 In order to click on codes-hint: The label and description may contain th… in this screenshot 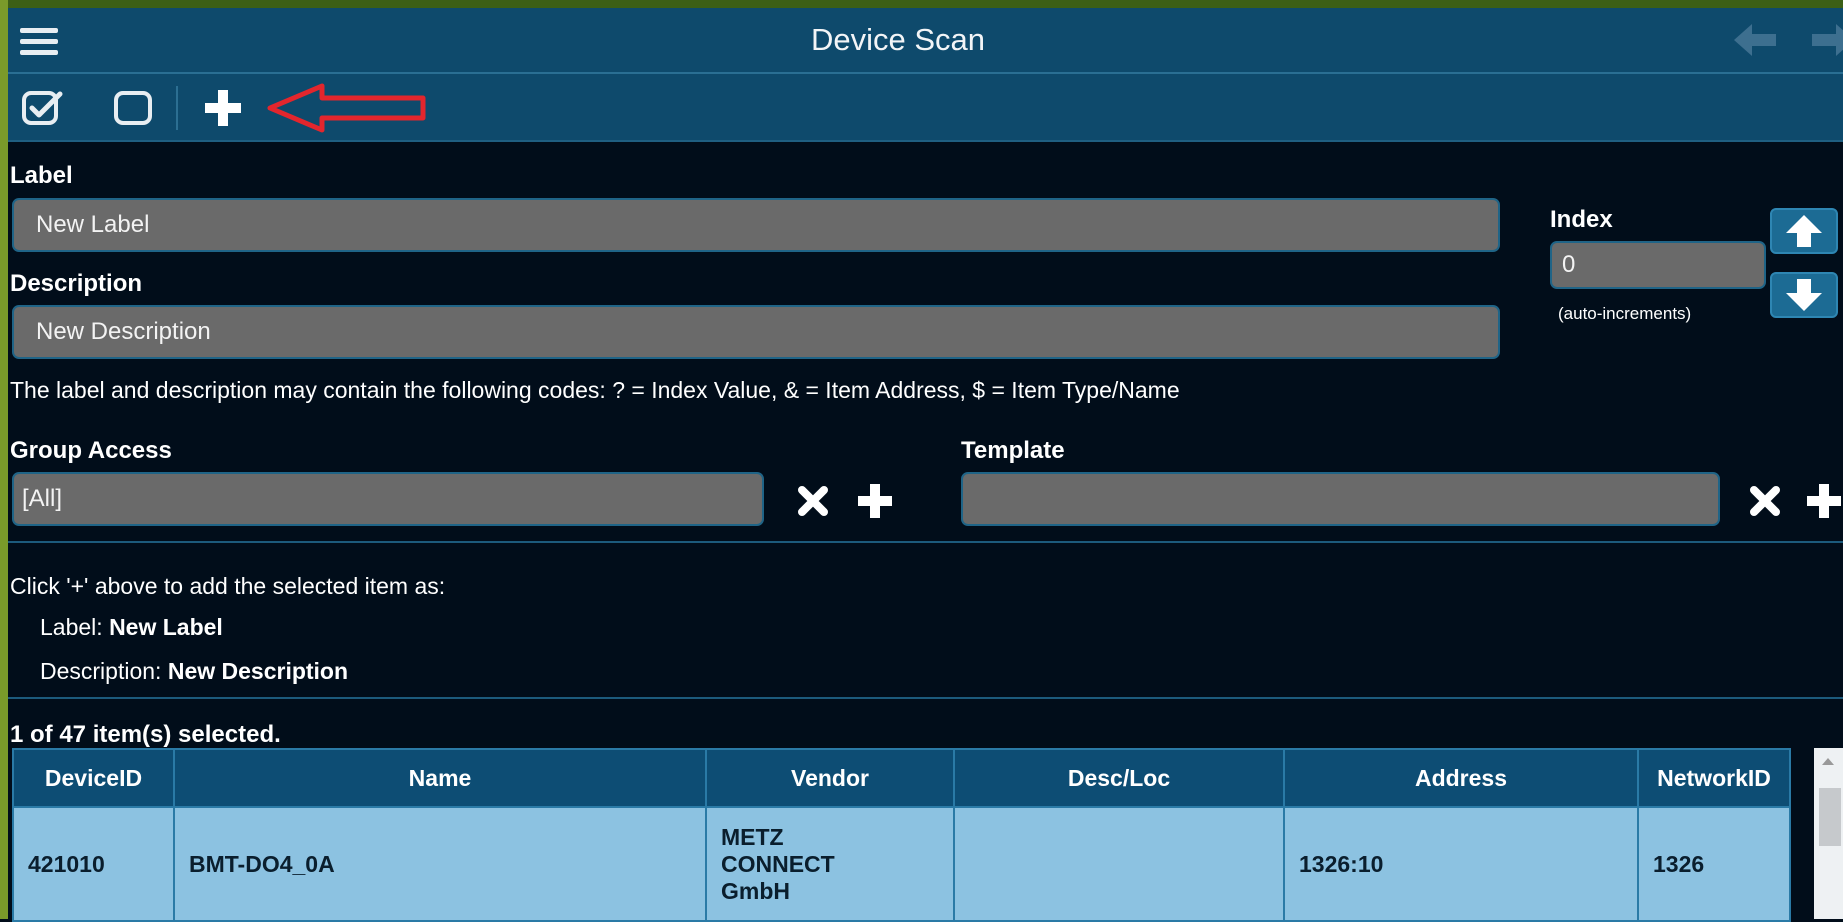, I will do `click(595, 390)`.